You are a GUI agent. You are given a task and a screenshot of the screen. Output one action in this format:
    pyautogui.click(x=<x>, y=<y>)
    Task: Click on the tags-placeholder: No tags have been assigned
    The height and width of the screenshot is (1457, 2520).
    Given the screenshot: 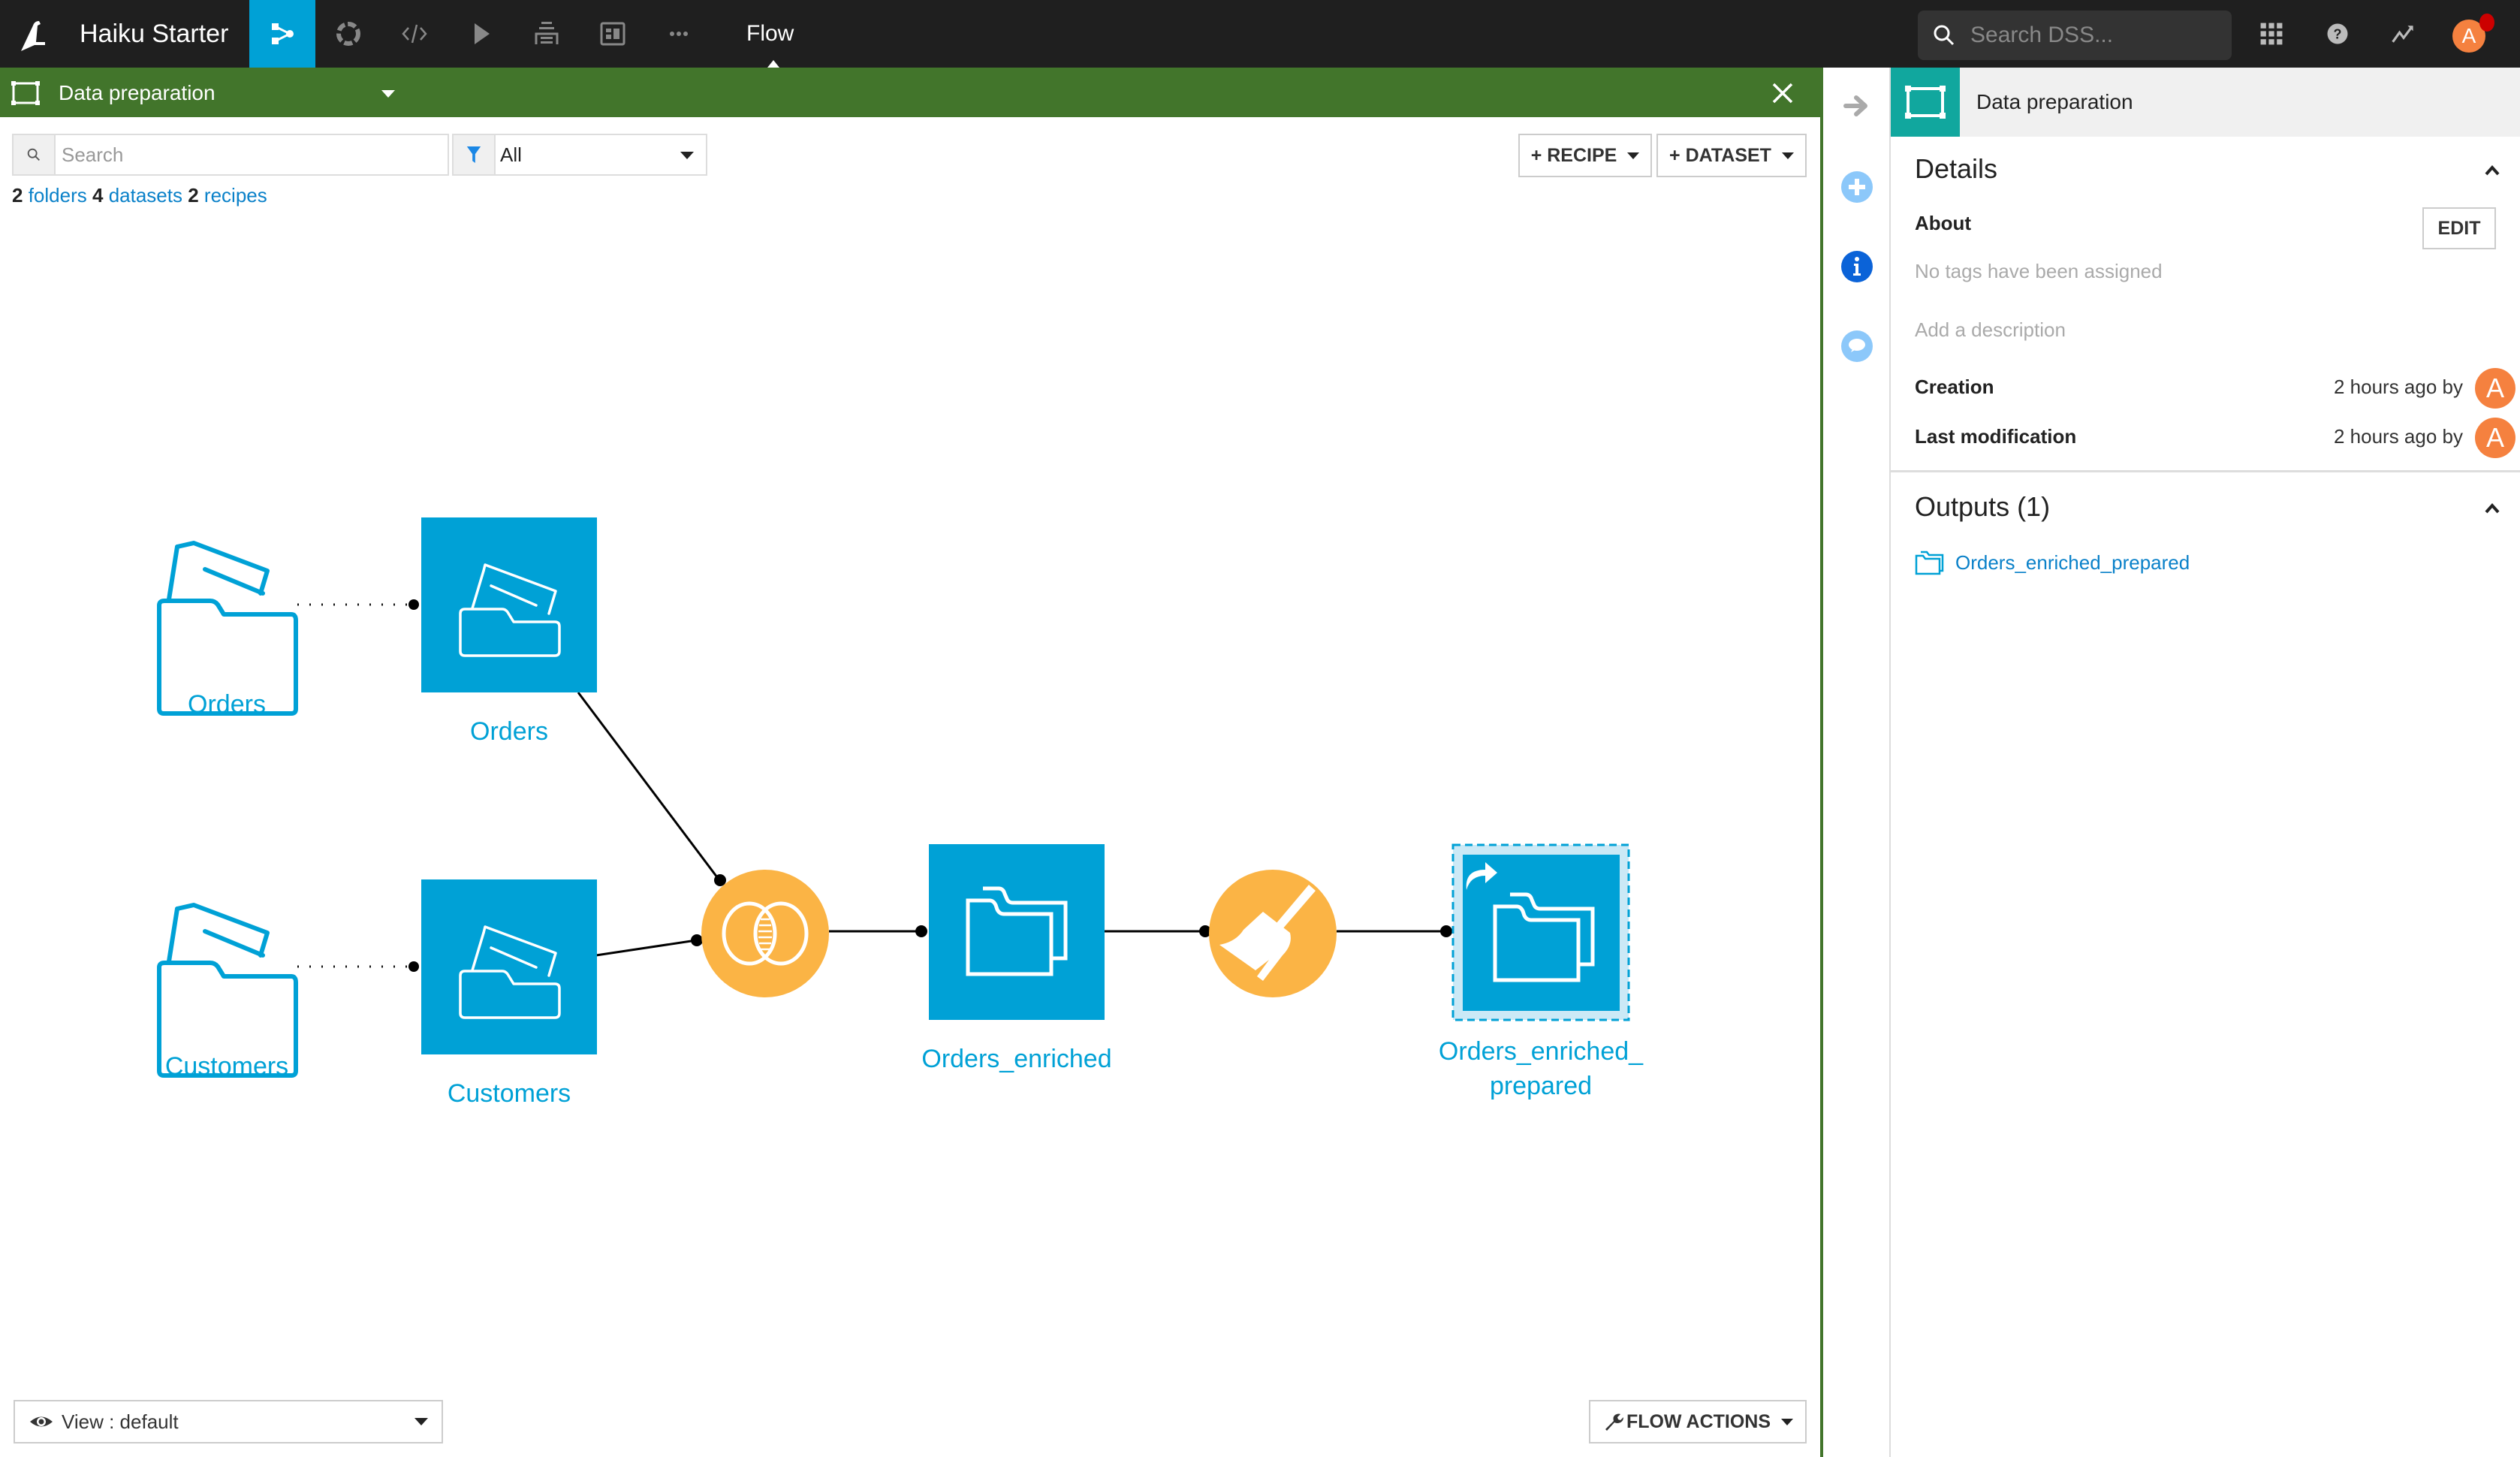 What is the action you would take?
    pyautogui.click(x=2039, y=271)
    